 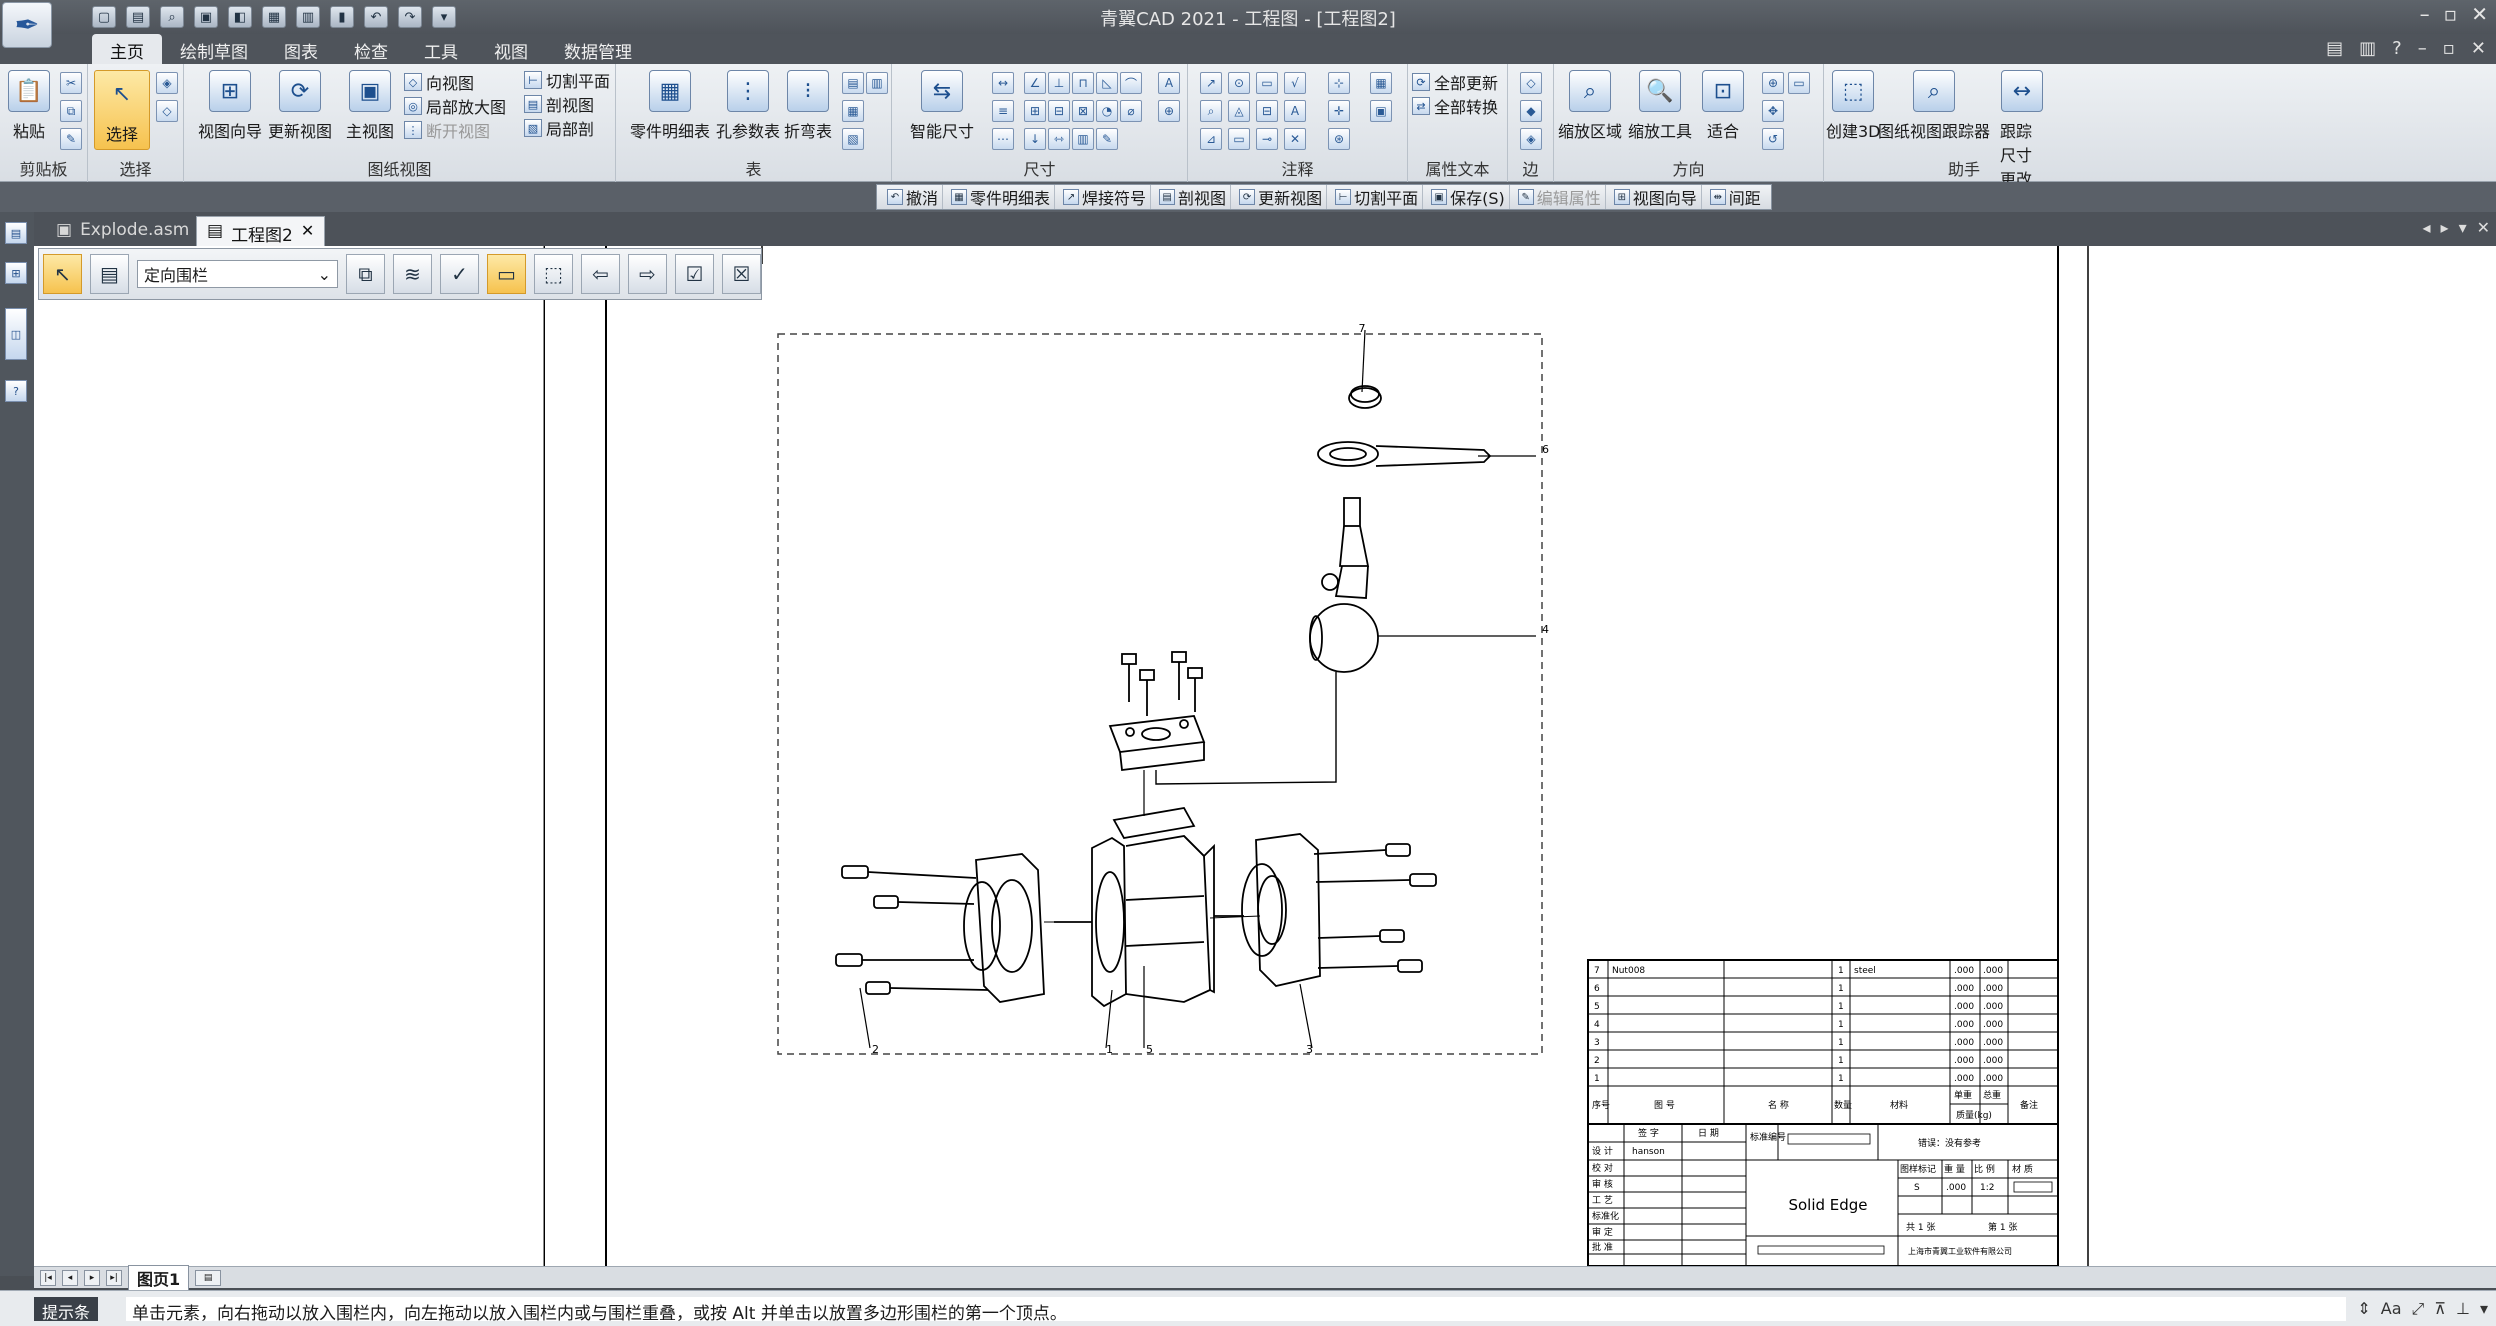 I want to click on cancel-icon: ☒, so click(x=741, y=274).